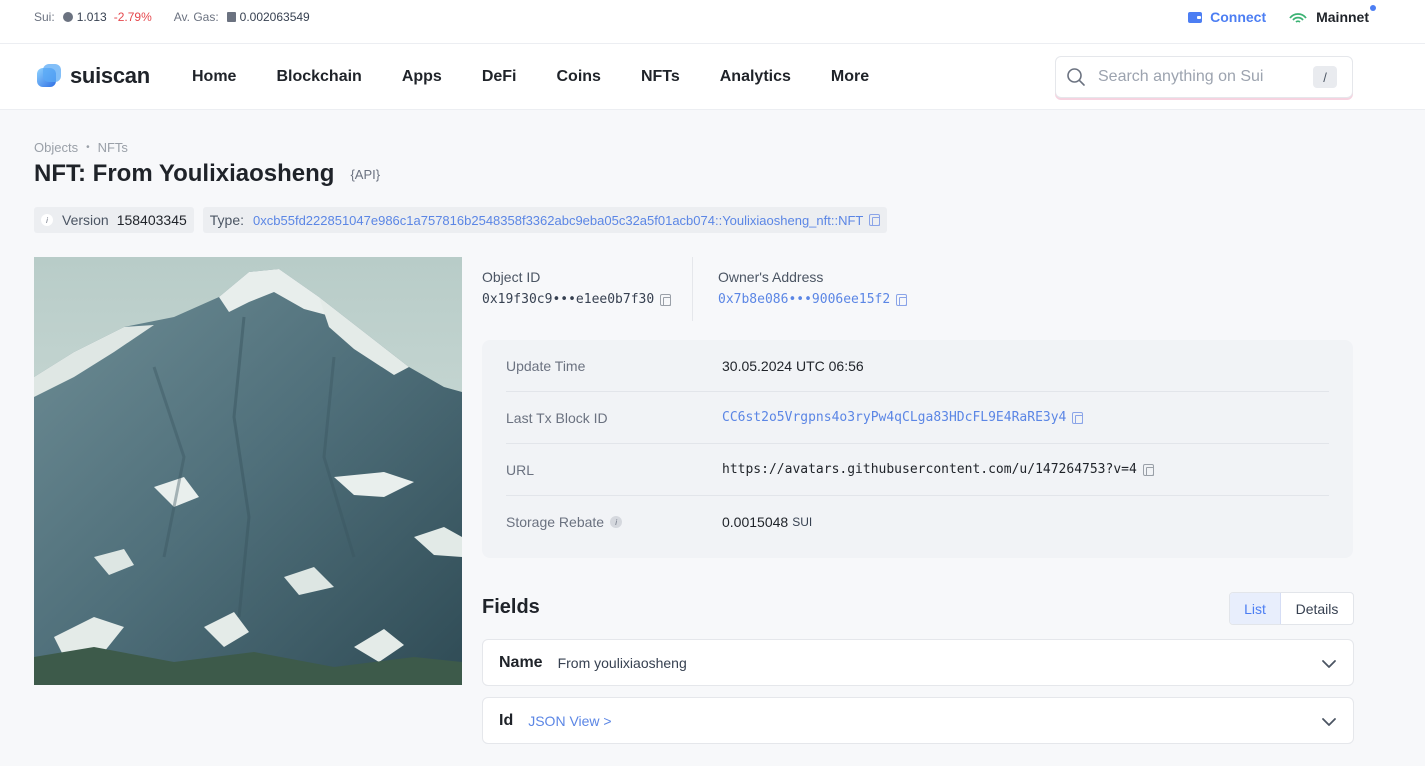 Image resolution: width=1425 pixels, height=766 pixels. Describe the element at coordinates (1342, 17) in the screenshot. I see `network-label: Mainnet` at that location.